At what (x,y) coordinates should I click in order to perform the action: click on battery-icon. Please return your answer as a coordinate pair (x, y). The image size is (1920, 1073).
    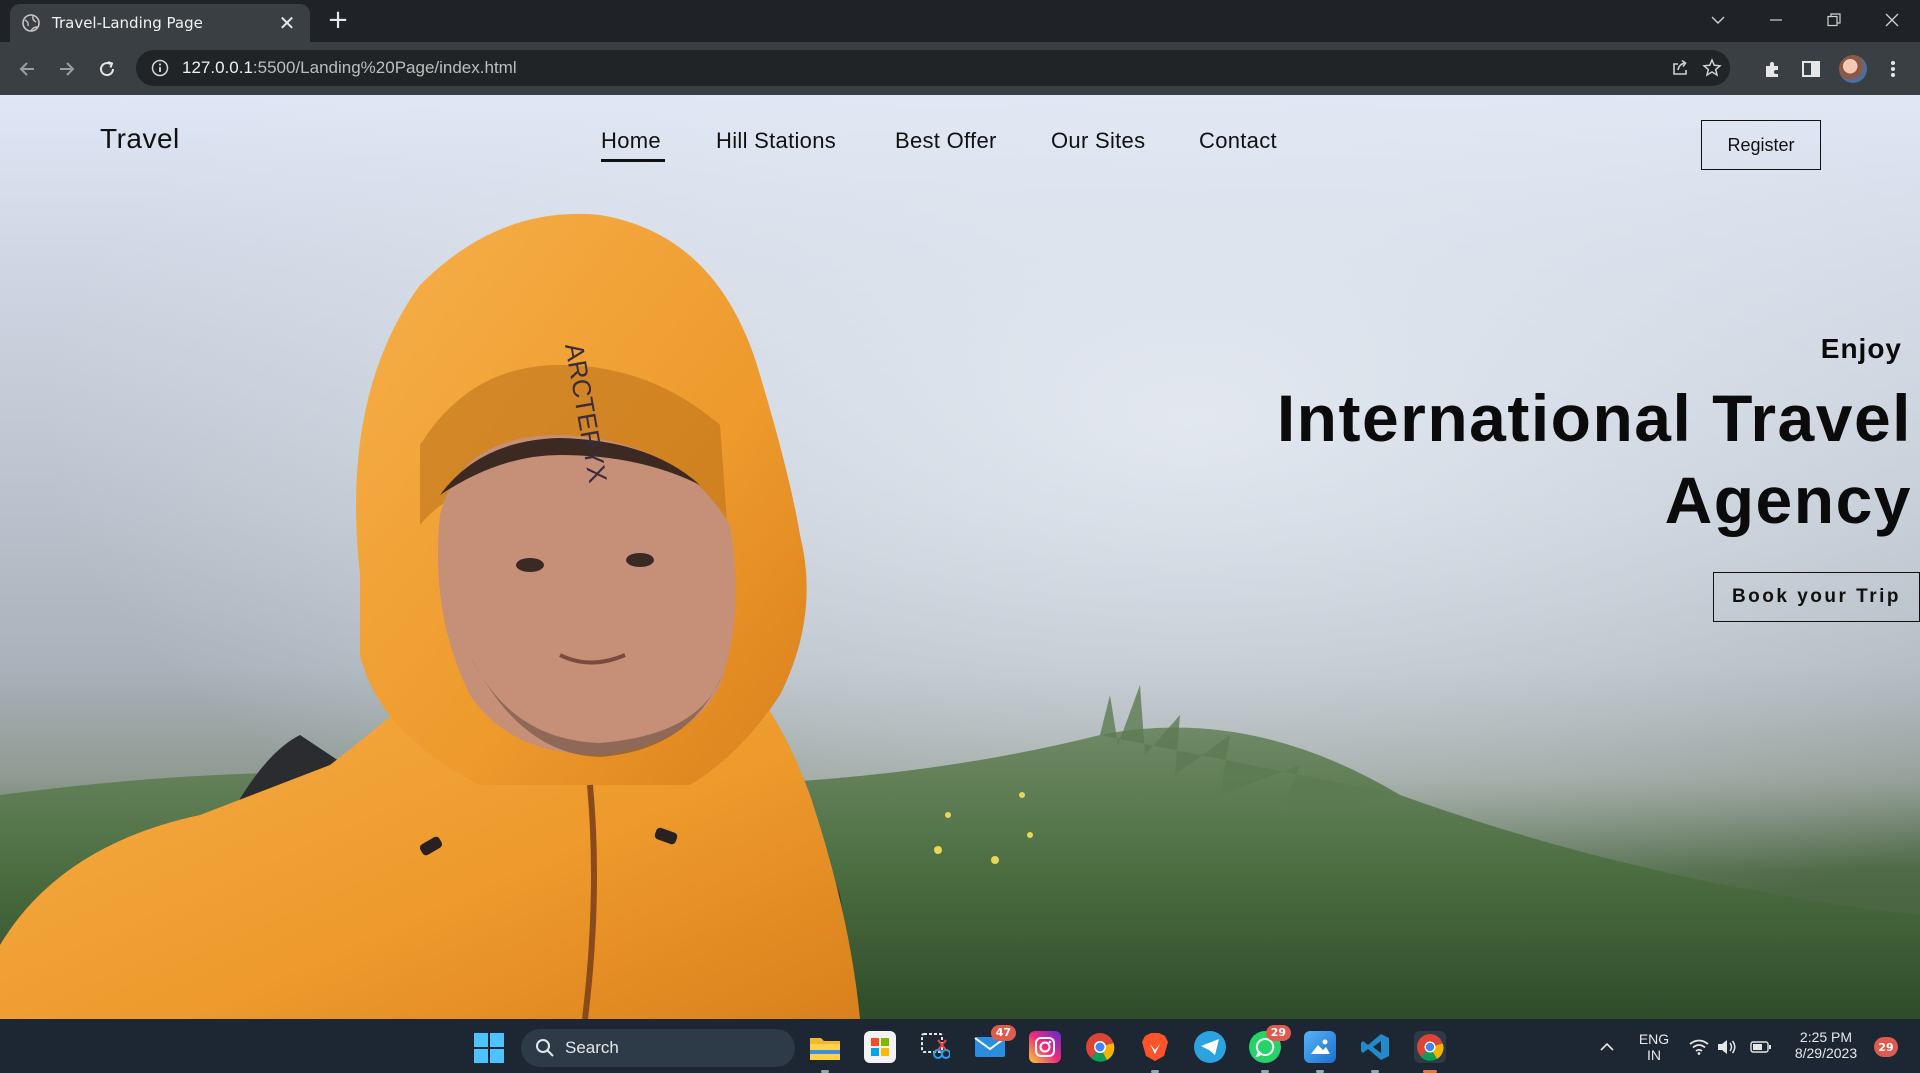
    Looking at the image, I should click on (1761, 1047).